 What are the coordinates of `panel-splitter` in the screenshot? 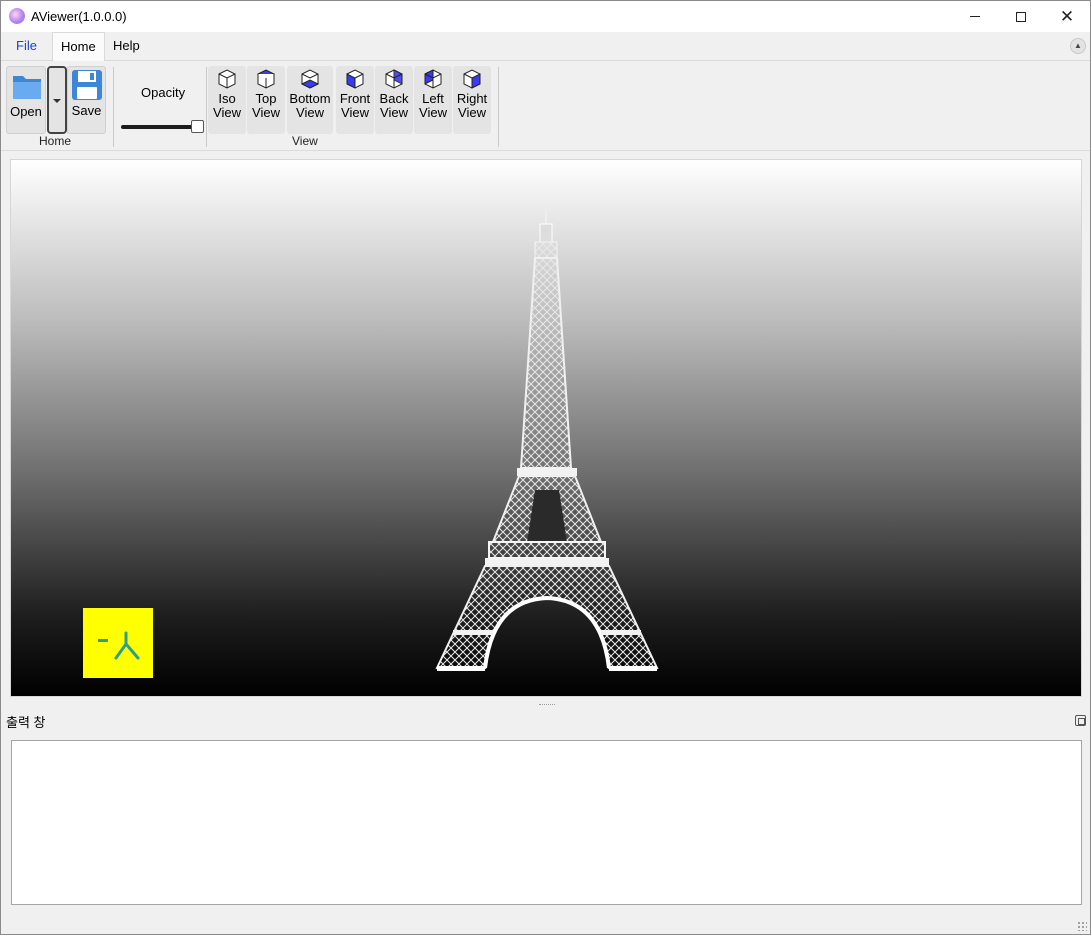 It's located at (545, 705).